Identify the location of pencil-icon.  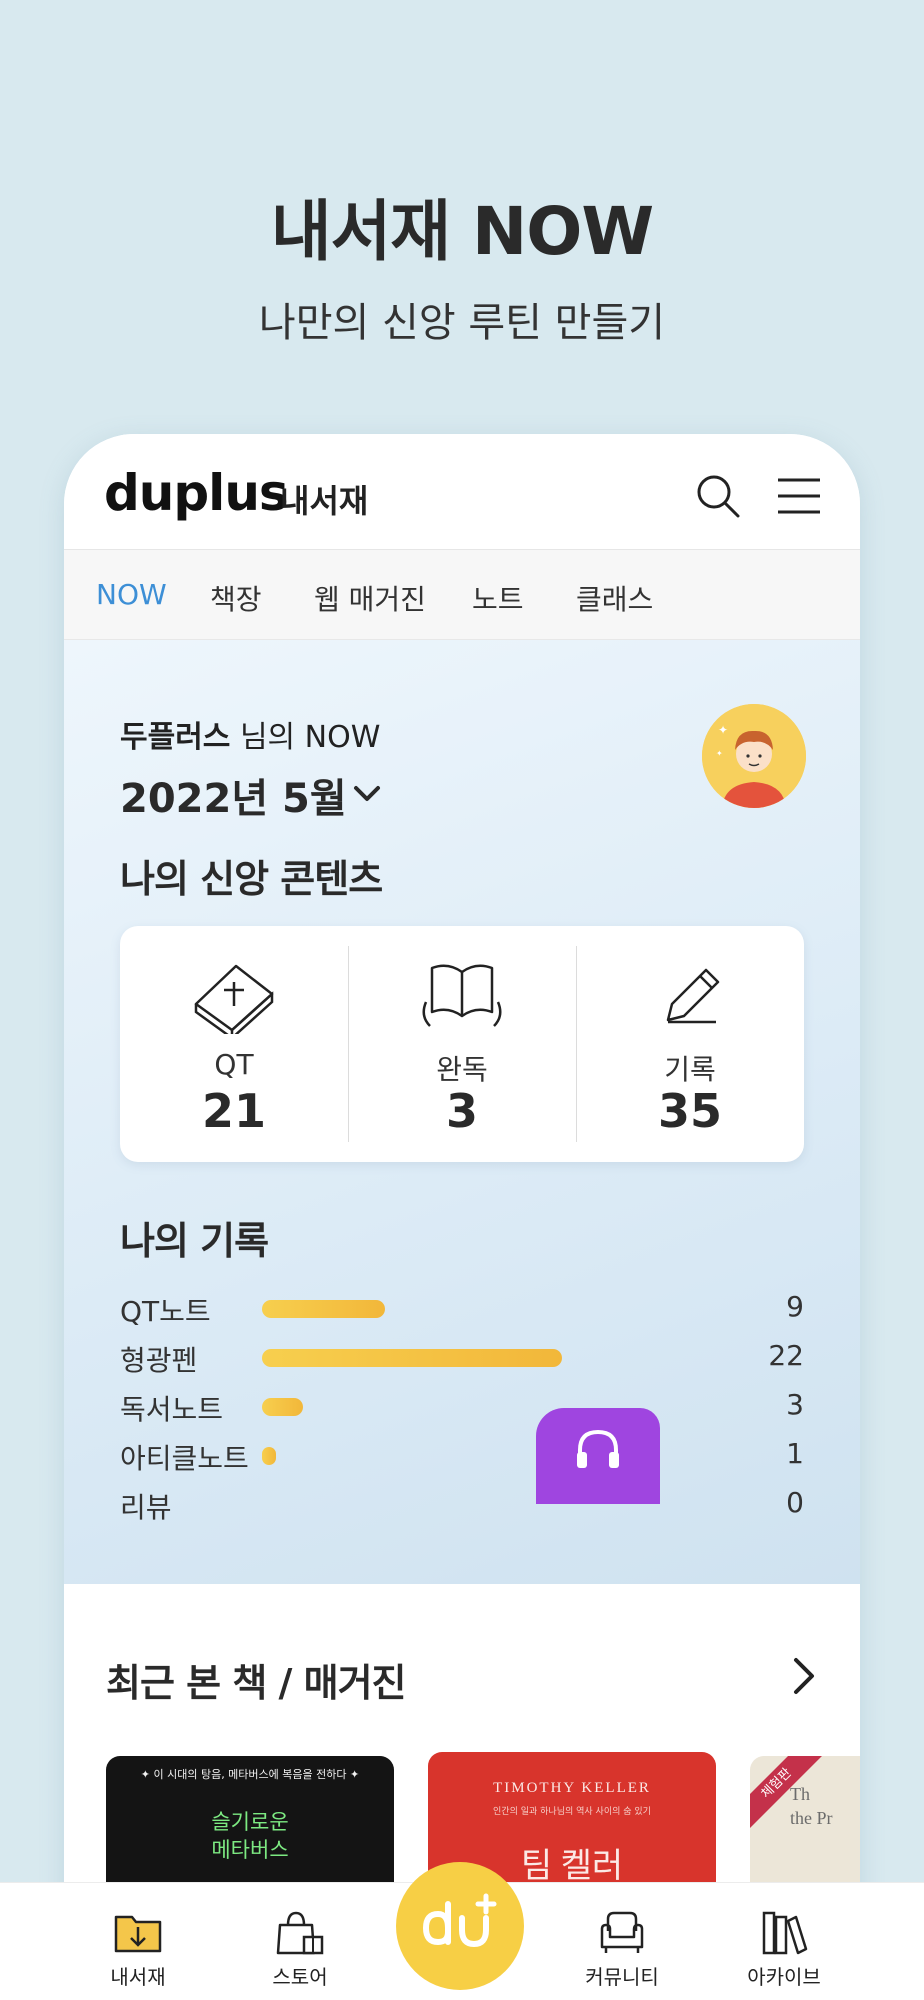
(690, 994).